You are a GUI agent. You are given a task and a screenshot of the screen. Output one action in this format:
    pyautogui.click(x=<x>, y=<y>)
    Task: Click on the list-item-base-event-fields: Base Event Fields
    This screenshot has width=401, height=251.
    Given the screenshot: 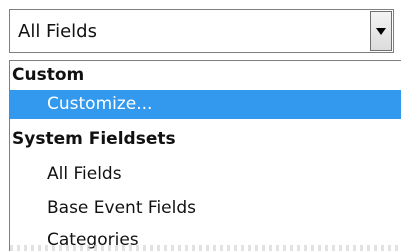 What is the action you would take?
    pyautogui.click(x=205, y=208)
    